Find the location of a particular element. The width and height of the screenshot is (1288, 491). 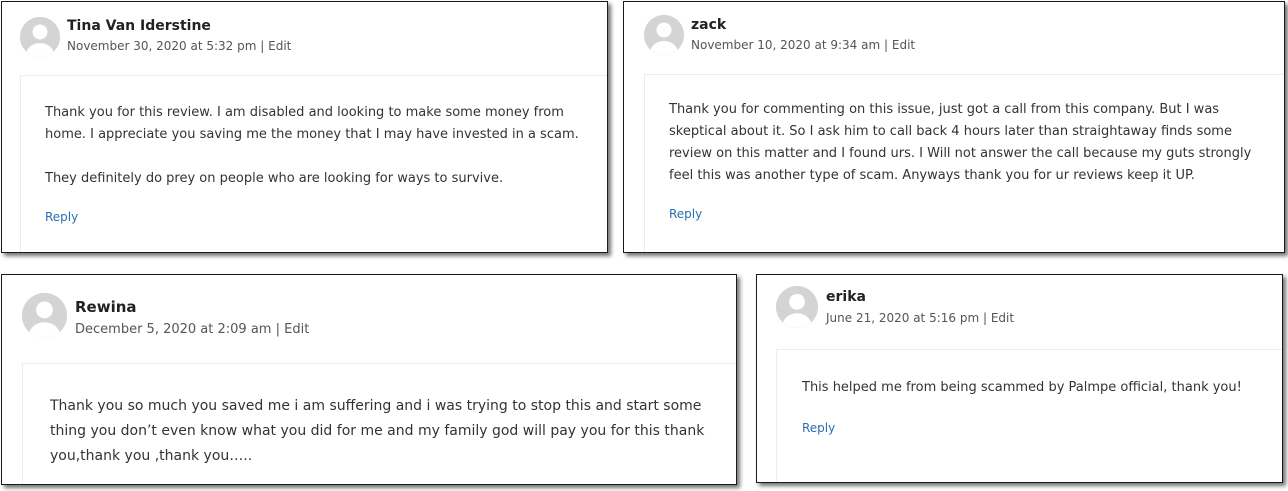

comment-meta: November 30, 2020 at 5:32 pm | Edit is located at coordinates (179, 46).